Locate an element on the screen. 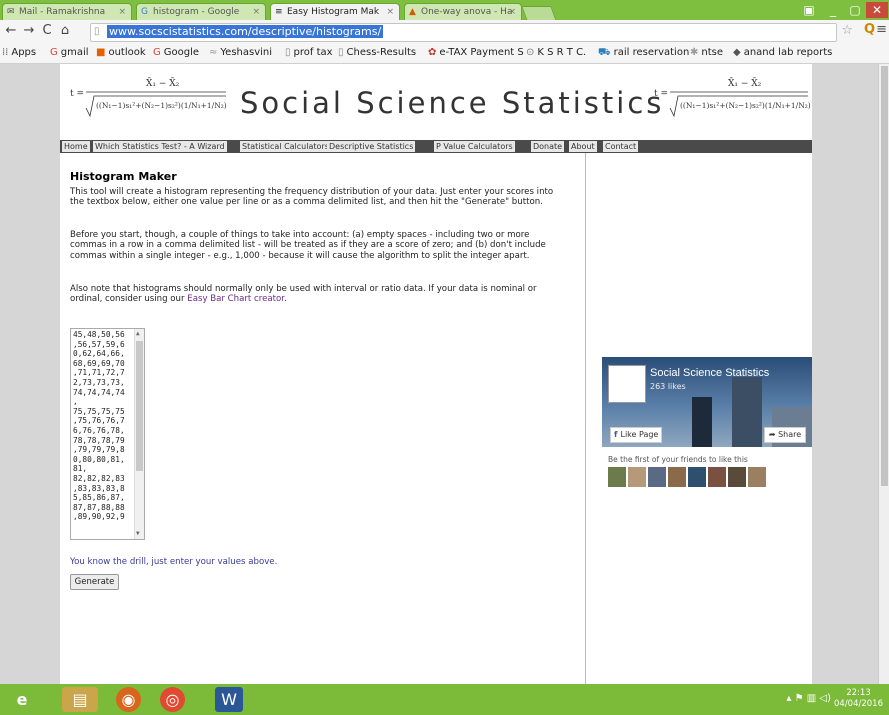  network-icon: ▥ is located at coordinates (811, 698).